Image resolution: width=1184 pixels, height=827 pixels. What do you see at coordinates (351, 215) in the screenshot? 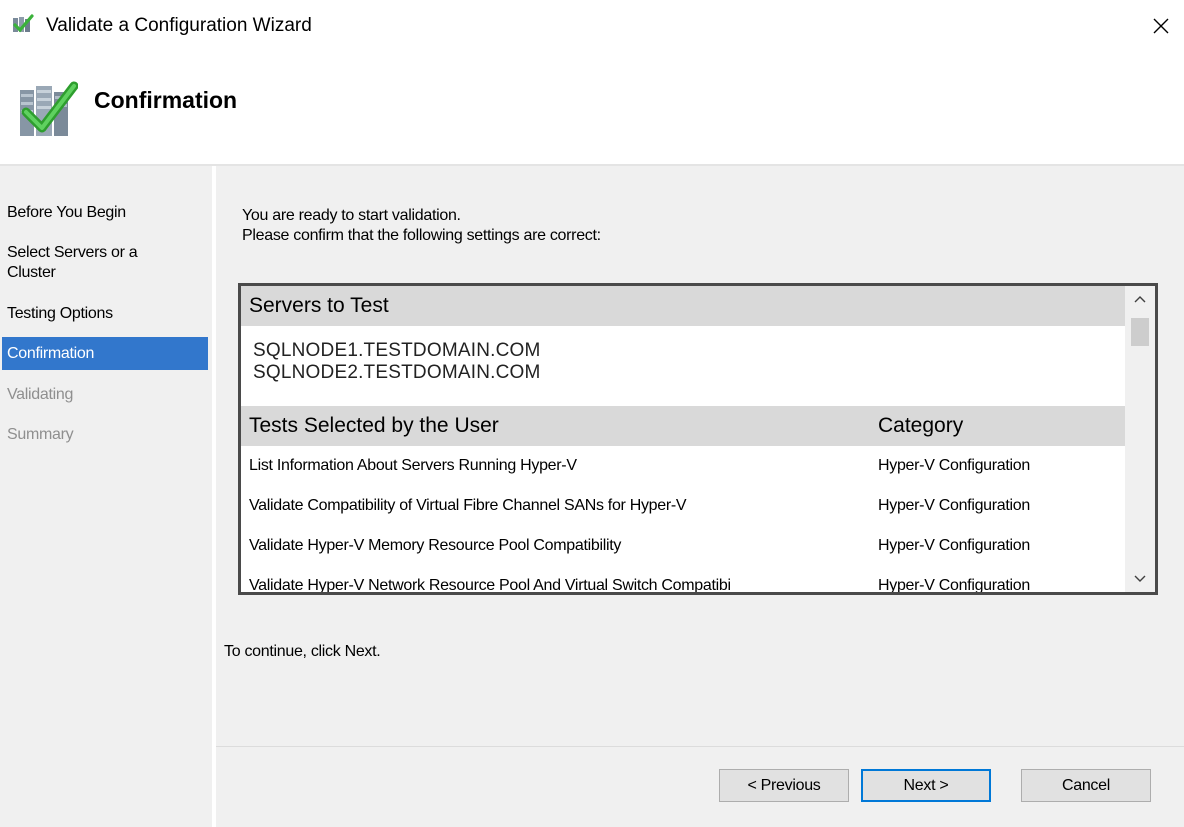
I see `intro-line-1: You are ready to start validation.` at bounding box center [351, 215].